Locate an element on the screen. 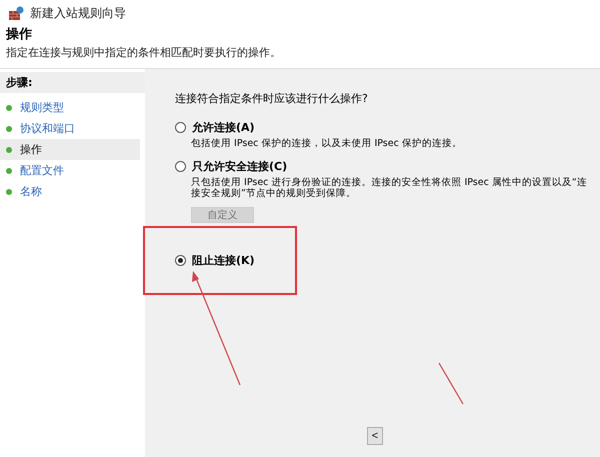 The width and height of the screenshot is (600, 457). steps-heading: 步骤: is located at coordinates (72, 82).